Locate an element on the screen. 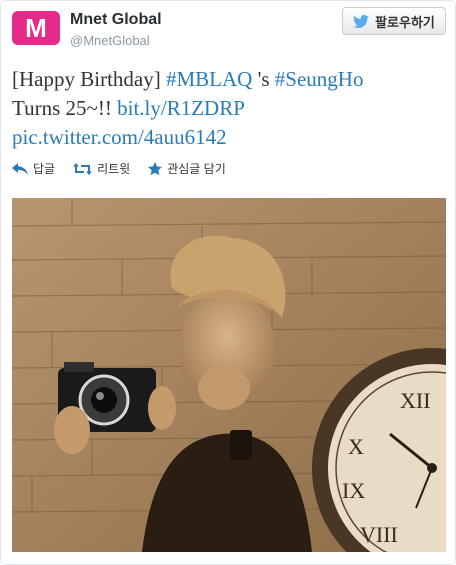 The image size is (456, 565). hashtag-link: #SeungHo is located at coordinates (319, 79).